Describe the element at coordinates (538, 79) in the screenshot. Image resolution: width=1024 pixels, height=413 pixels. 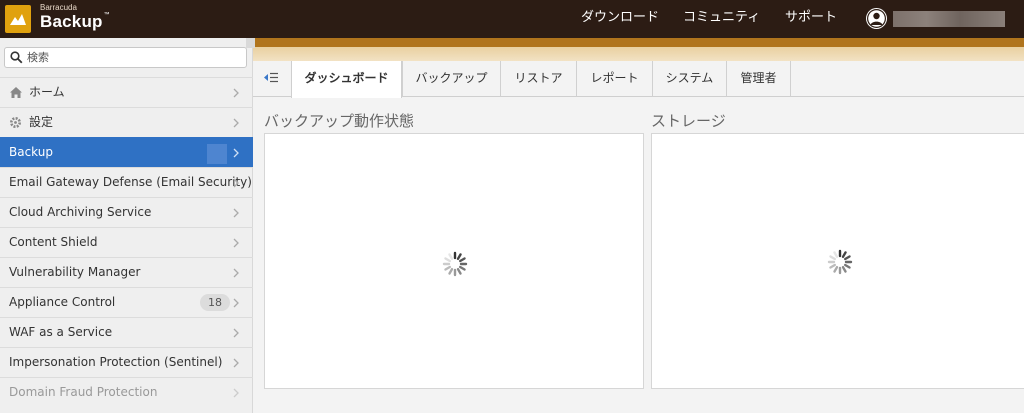
I see `tab-restore: リストア` at that location.